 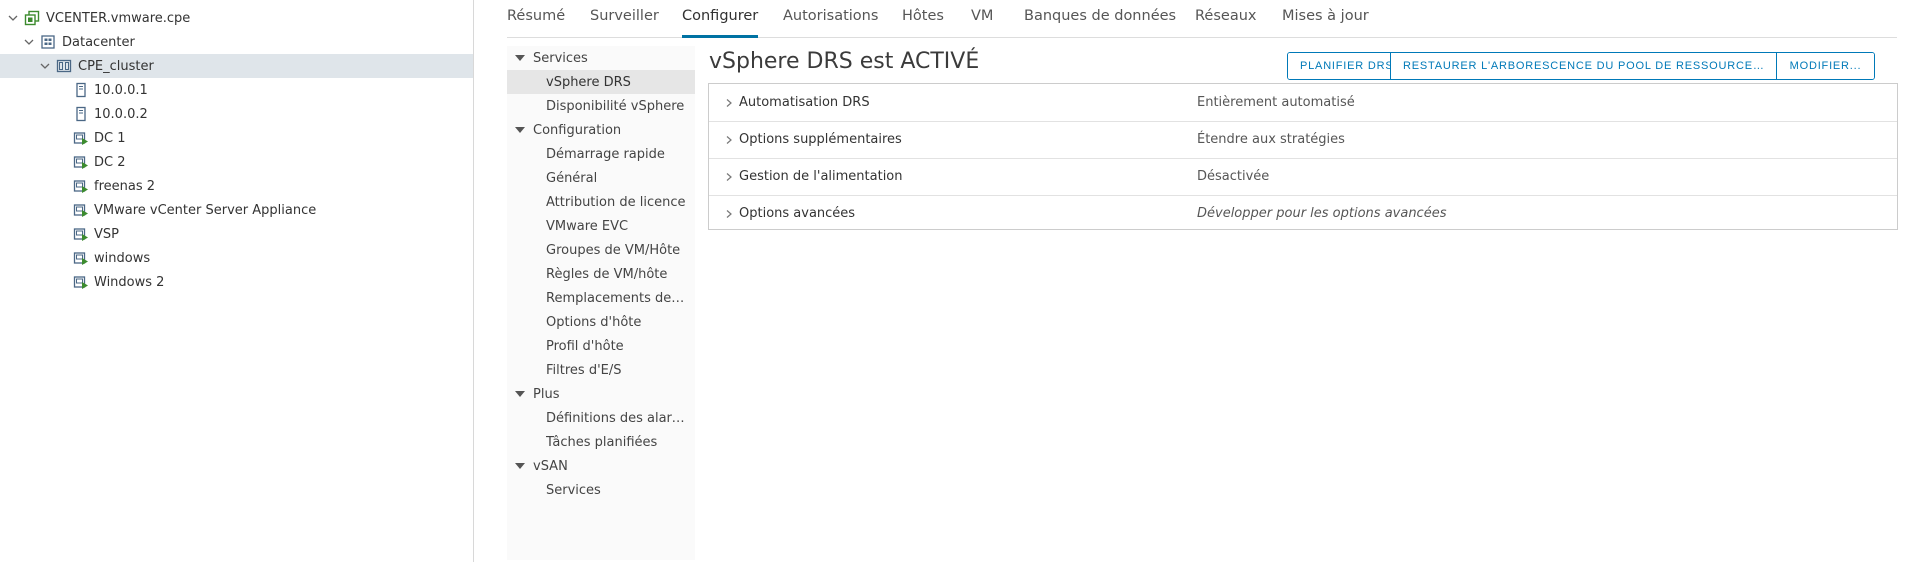 I want to click on nav-item-label: Remplacements de VM, so click(x=616, y=298).